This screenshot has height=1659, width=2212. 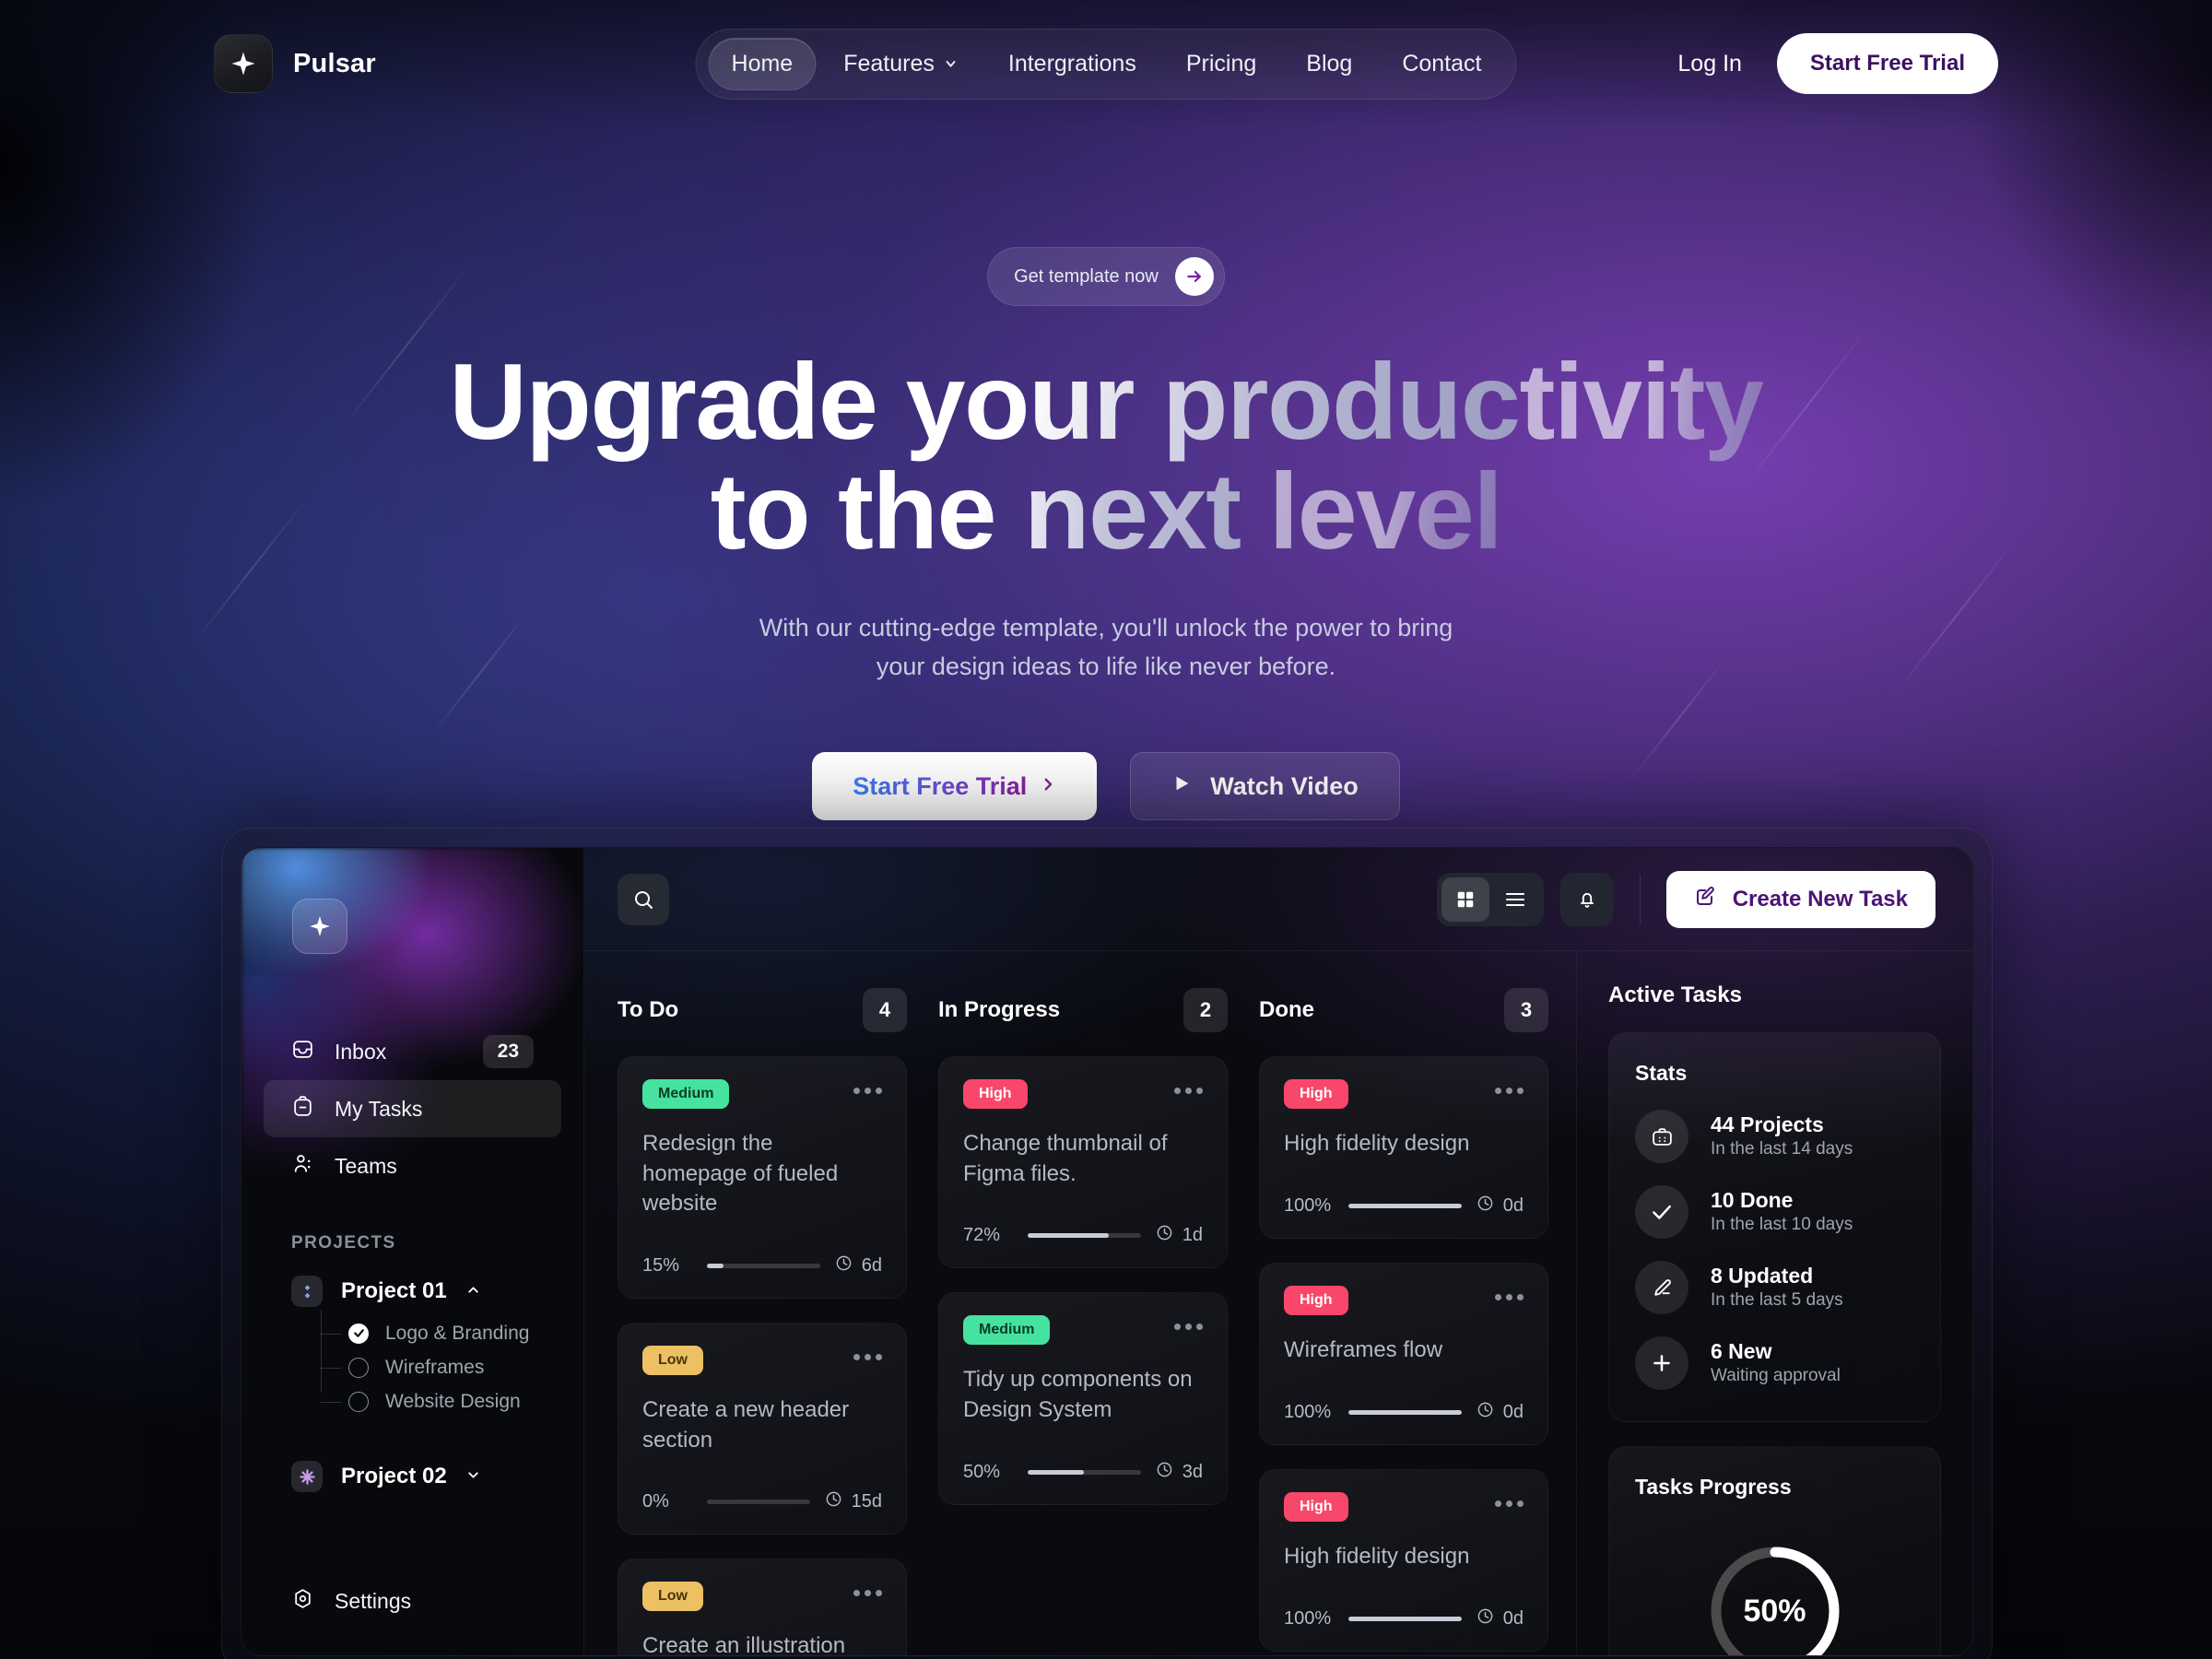 I want to click on create-new-task-button: Create New Task, so click(x=1800, y=899).